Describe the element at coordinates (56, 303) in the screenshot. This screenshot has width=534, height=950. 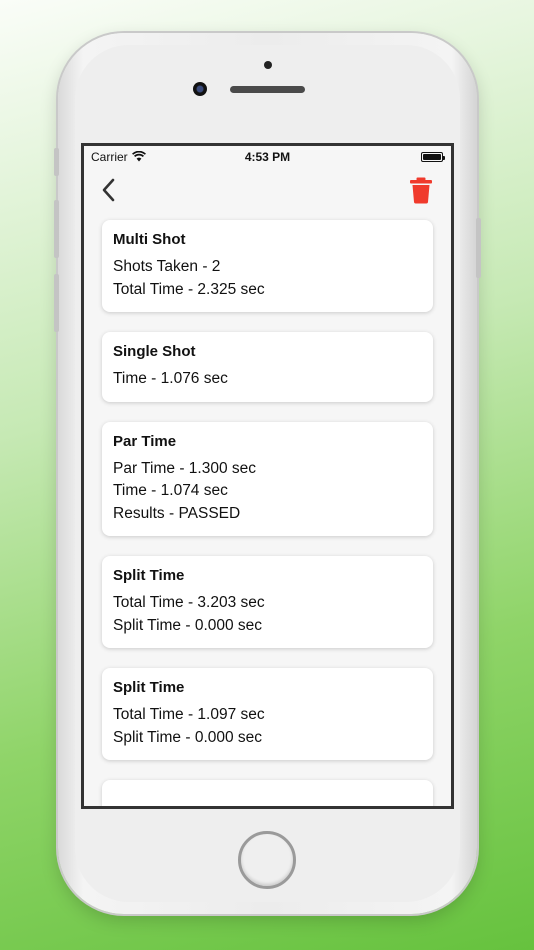
I see `volume-down-button` at that location.